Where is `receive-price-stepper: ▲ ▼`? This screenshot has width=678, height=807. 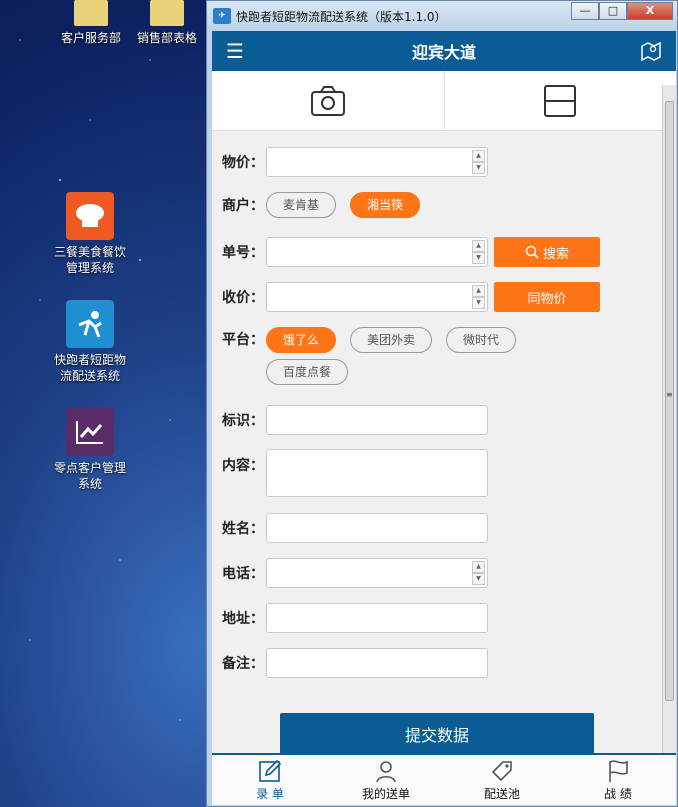 receive-price-stepper: ▲ ▼ is located at coordinates (478, 297).